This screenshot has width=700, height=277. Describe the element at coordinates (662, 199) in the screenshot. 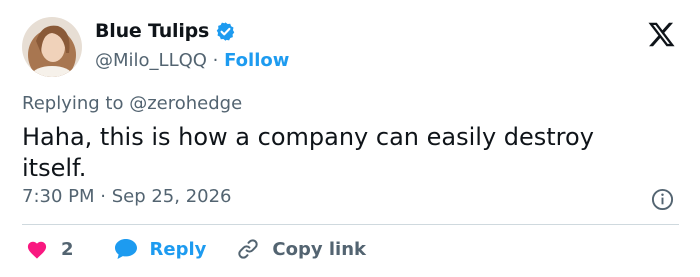

I see `info-icon` at that location.